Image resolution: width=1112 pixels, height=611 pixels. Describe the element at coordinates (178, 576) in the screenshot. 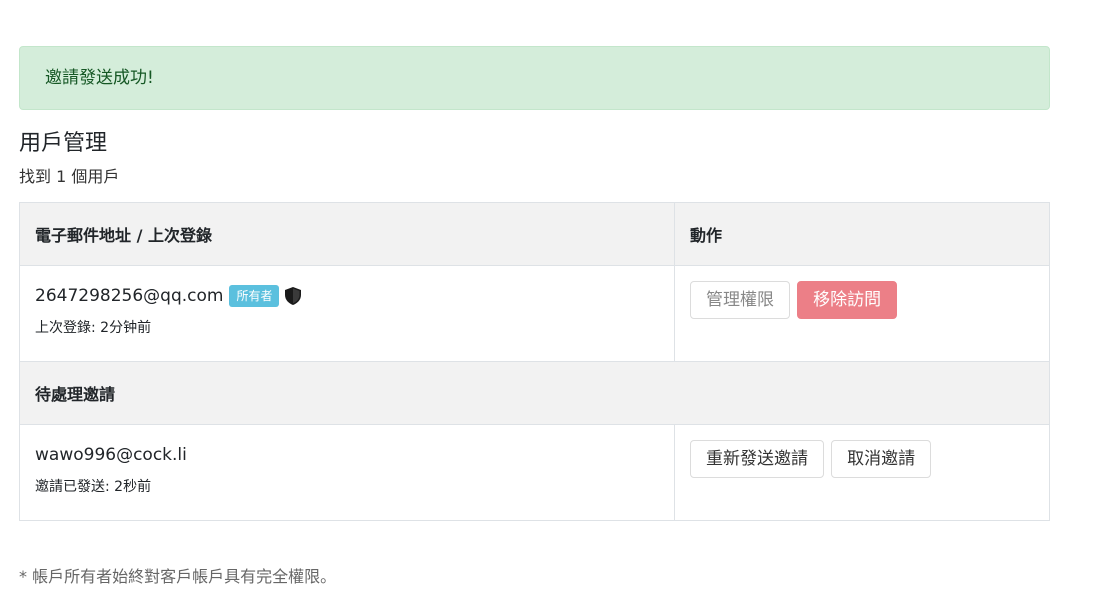

I see `owner-footnote: * 帳戶所有者始終對客戶帳戶具有完全權限。` at that location.